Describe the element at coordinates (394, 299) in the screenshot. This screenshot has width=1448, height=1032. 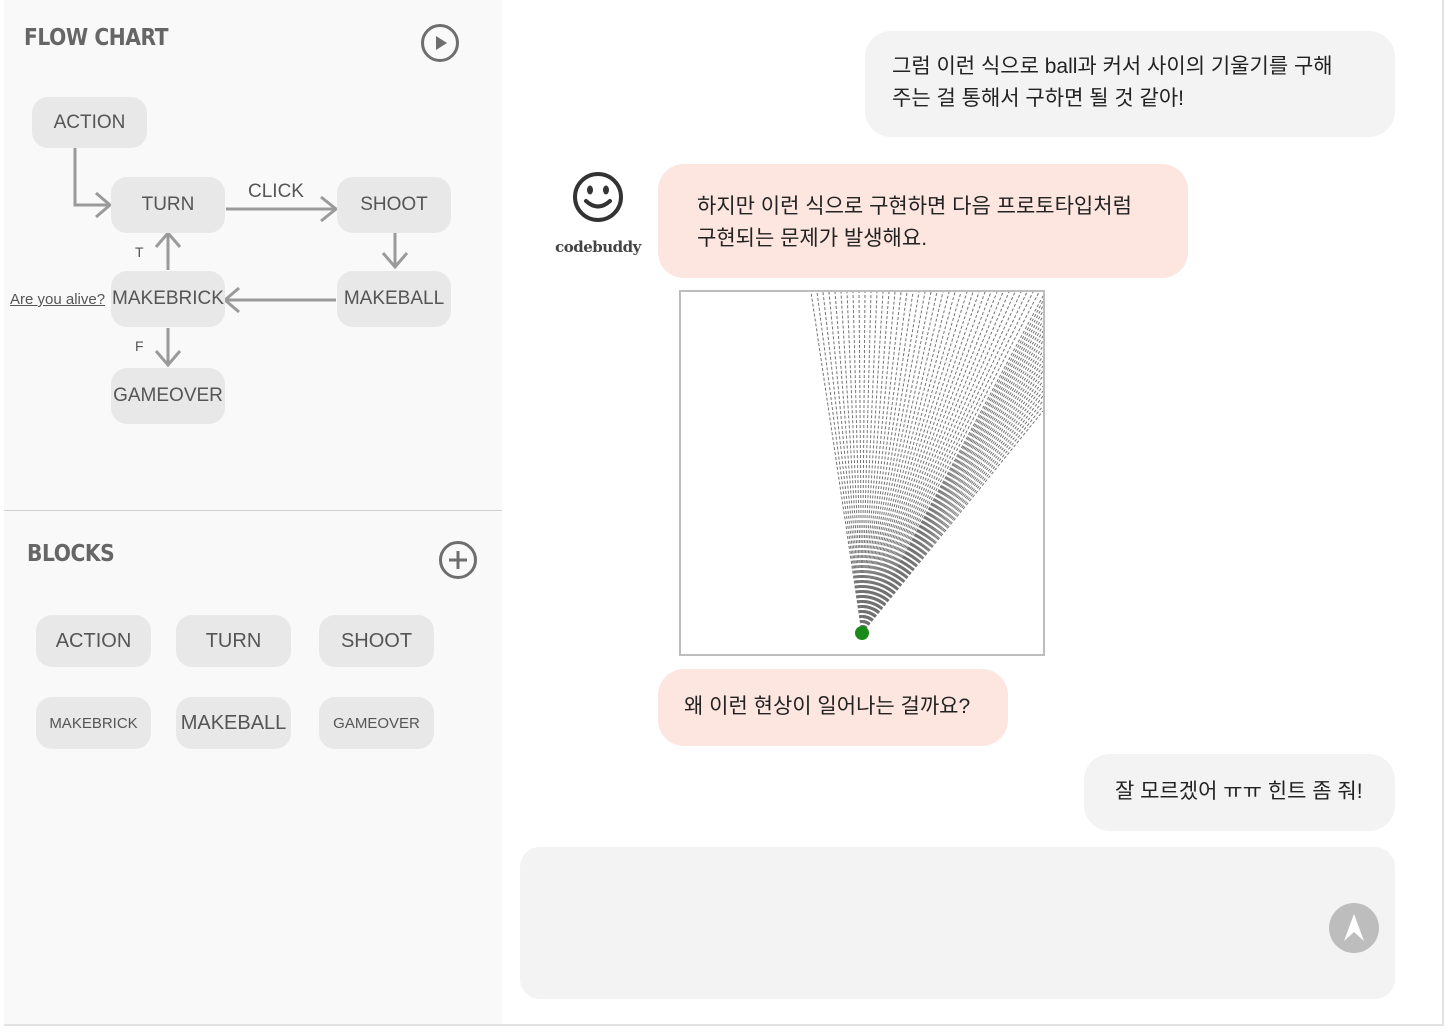
I see `flow-node-makeball: MAKEBALL` at that location.